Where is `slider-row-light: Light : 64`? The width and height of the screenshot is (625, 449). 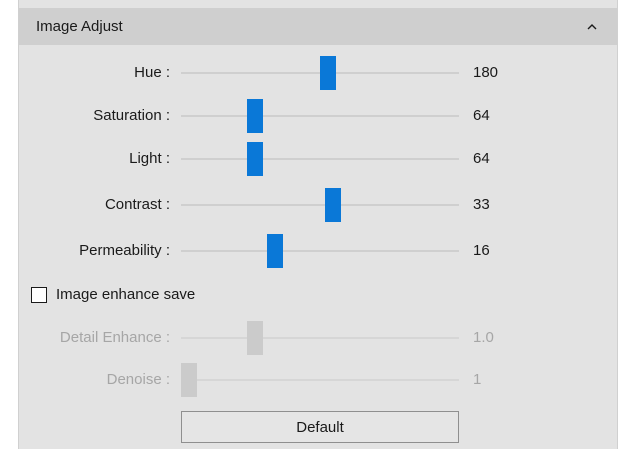 slider-row-light: Light : 64 is located at coordinates (318, 159).